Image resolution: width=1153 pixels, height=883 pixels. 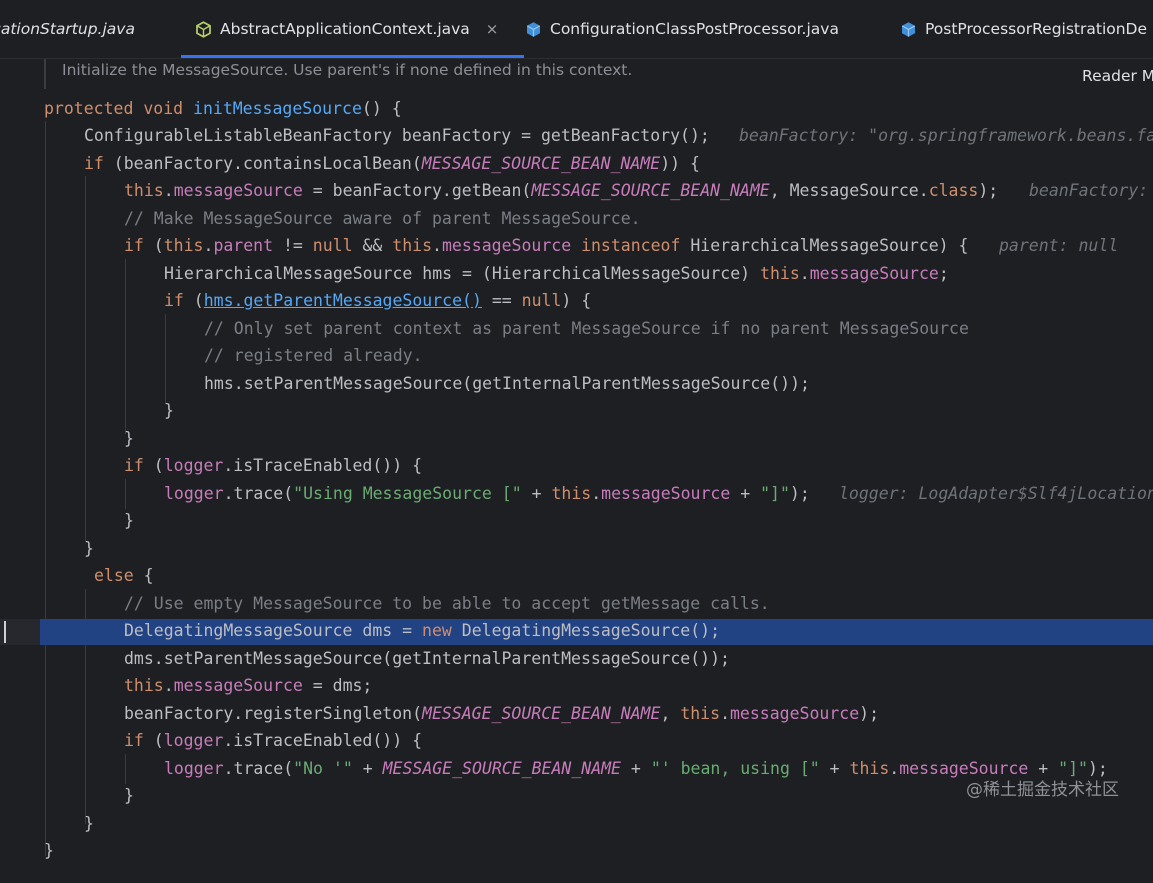 I want to click on tab-post-processor-registration-delegate: PostProcessorRegistrationDe, so click(x=1023, y=29).